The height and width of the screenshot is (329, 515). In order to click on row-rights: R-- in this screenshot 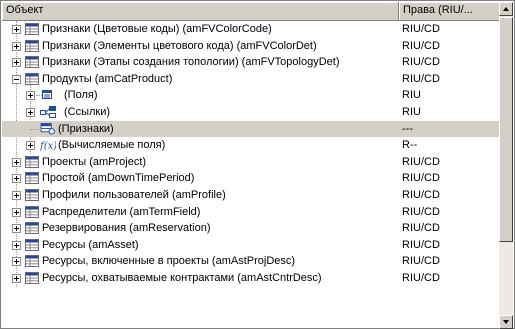, I will do `click(410, 145)`.